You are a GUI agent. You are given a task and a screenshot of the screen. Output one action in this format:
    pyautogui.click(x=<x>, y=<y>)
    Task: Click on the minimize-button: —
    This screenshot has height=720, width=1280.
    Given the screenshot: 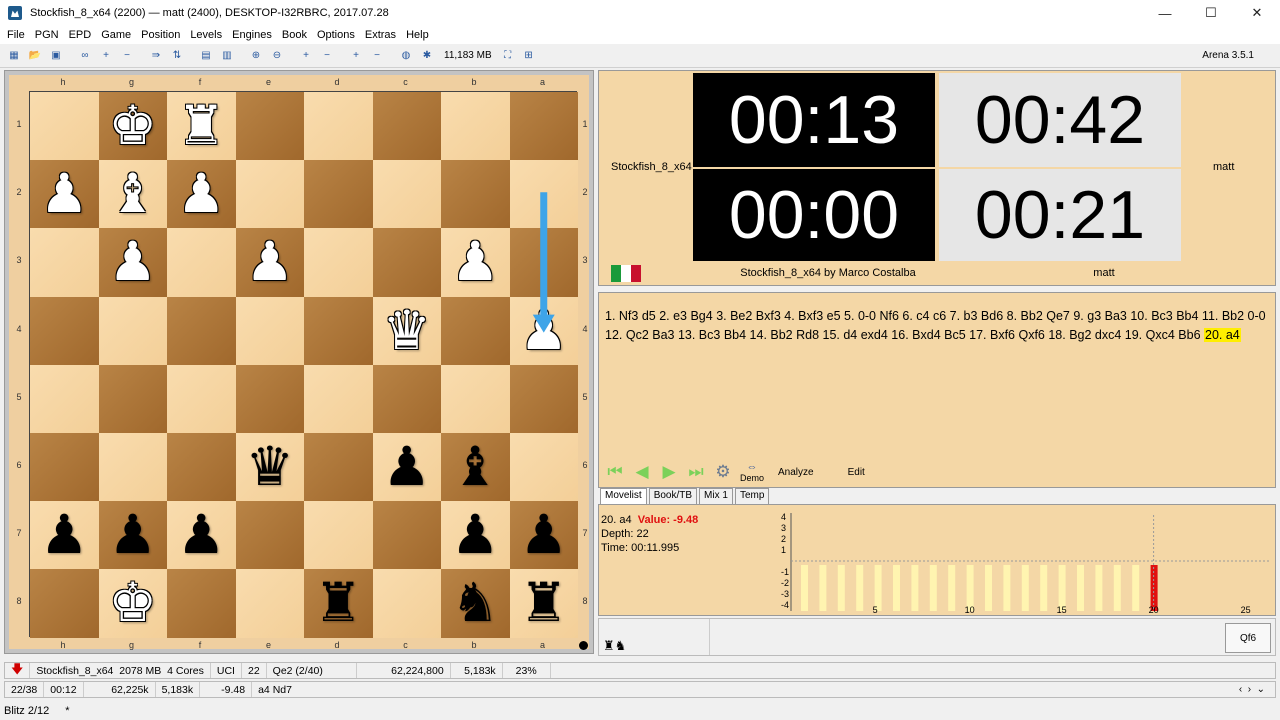 What is the action you would take?
    pyautogui.click(x=1165, y=13)
    